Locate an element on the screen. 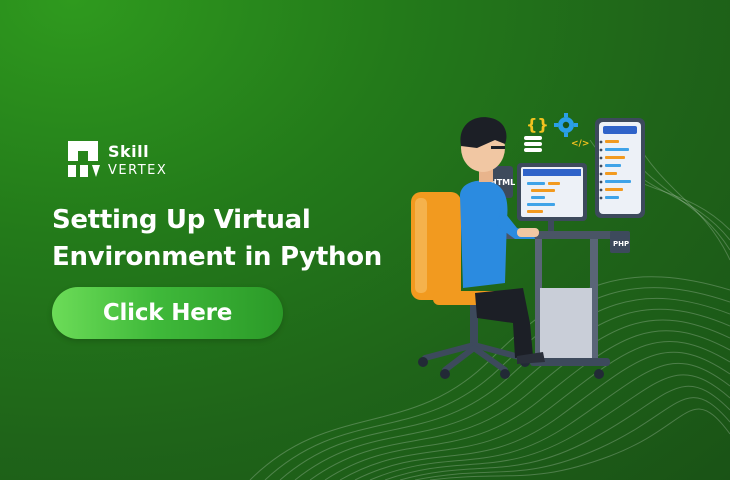 This screenshot has height=480, width=730. brand-logo: Skill VERTEX is located at coordinates (121, 161).